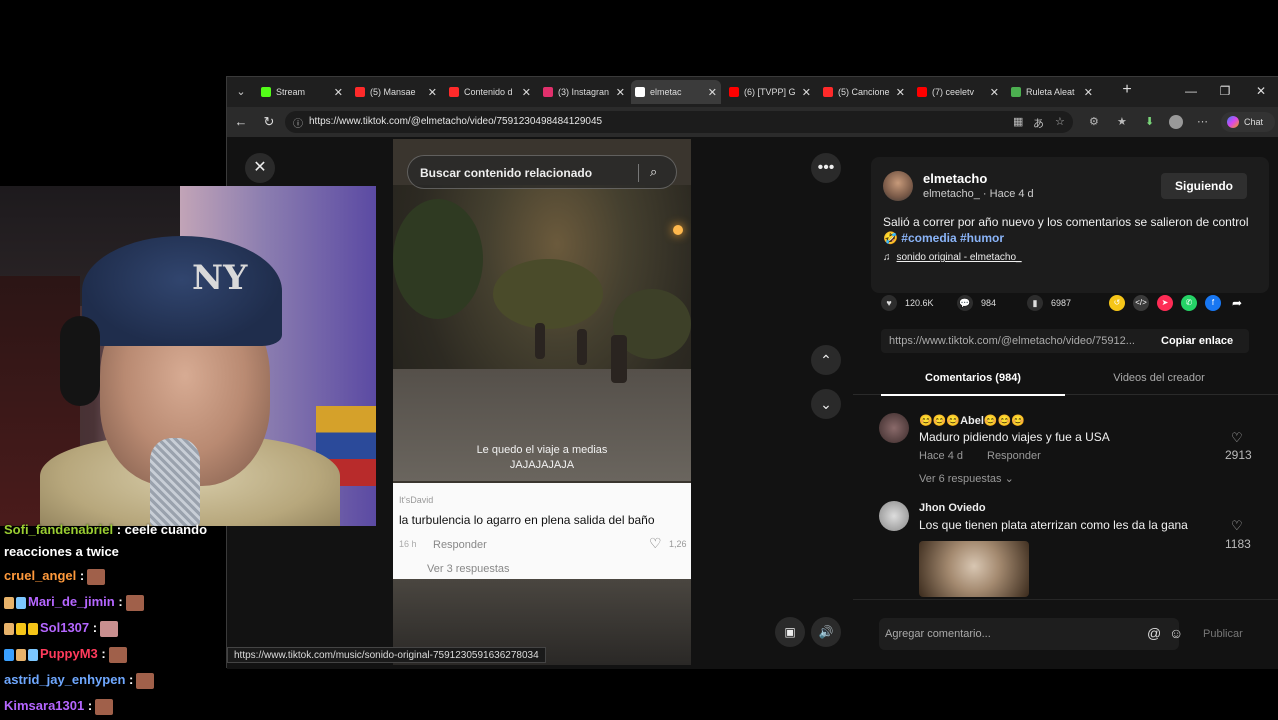  Describe the element at coordinates (953, 92) in the screenshot. I see `tab-title: (7) ceeletv` at that location.